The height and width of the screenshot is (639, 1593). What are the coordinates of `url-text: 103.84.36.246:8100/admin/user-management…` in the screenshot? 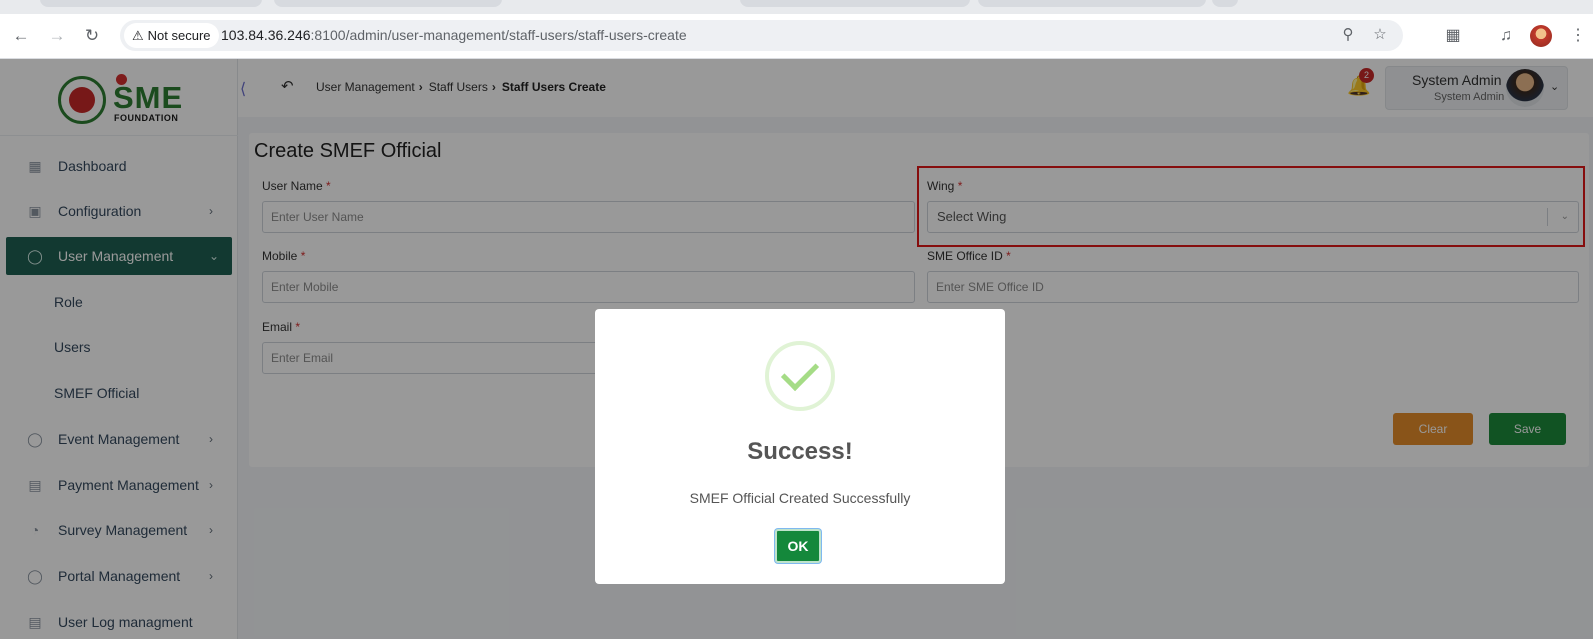 It's located at (454, 35).